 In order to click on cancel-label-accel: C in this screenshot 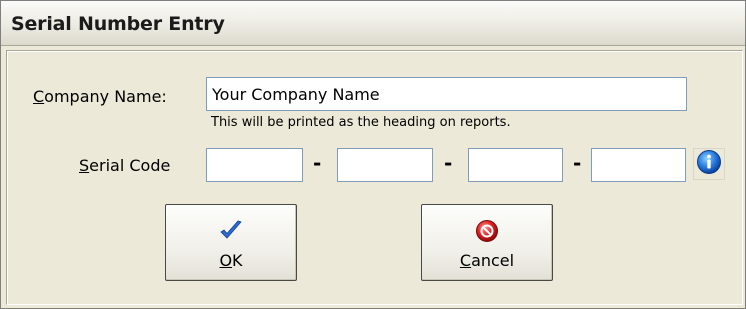, I will do `click(465, 260)`.